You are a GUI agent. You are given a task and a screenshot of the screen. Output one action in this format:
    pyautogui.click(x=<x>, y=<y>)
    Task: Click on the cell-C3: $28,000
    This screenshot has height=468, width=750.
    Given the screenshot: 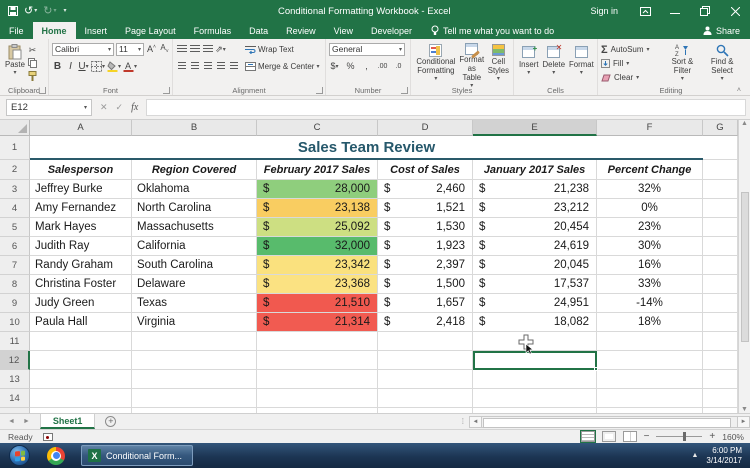 What is the action you would take?
    pyautogui.click(x=317, y=189)
    